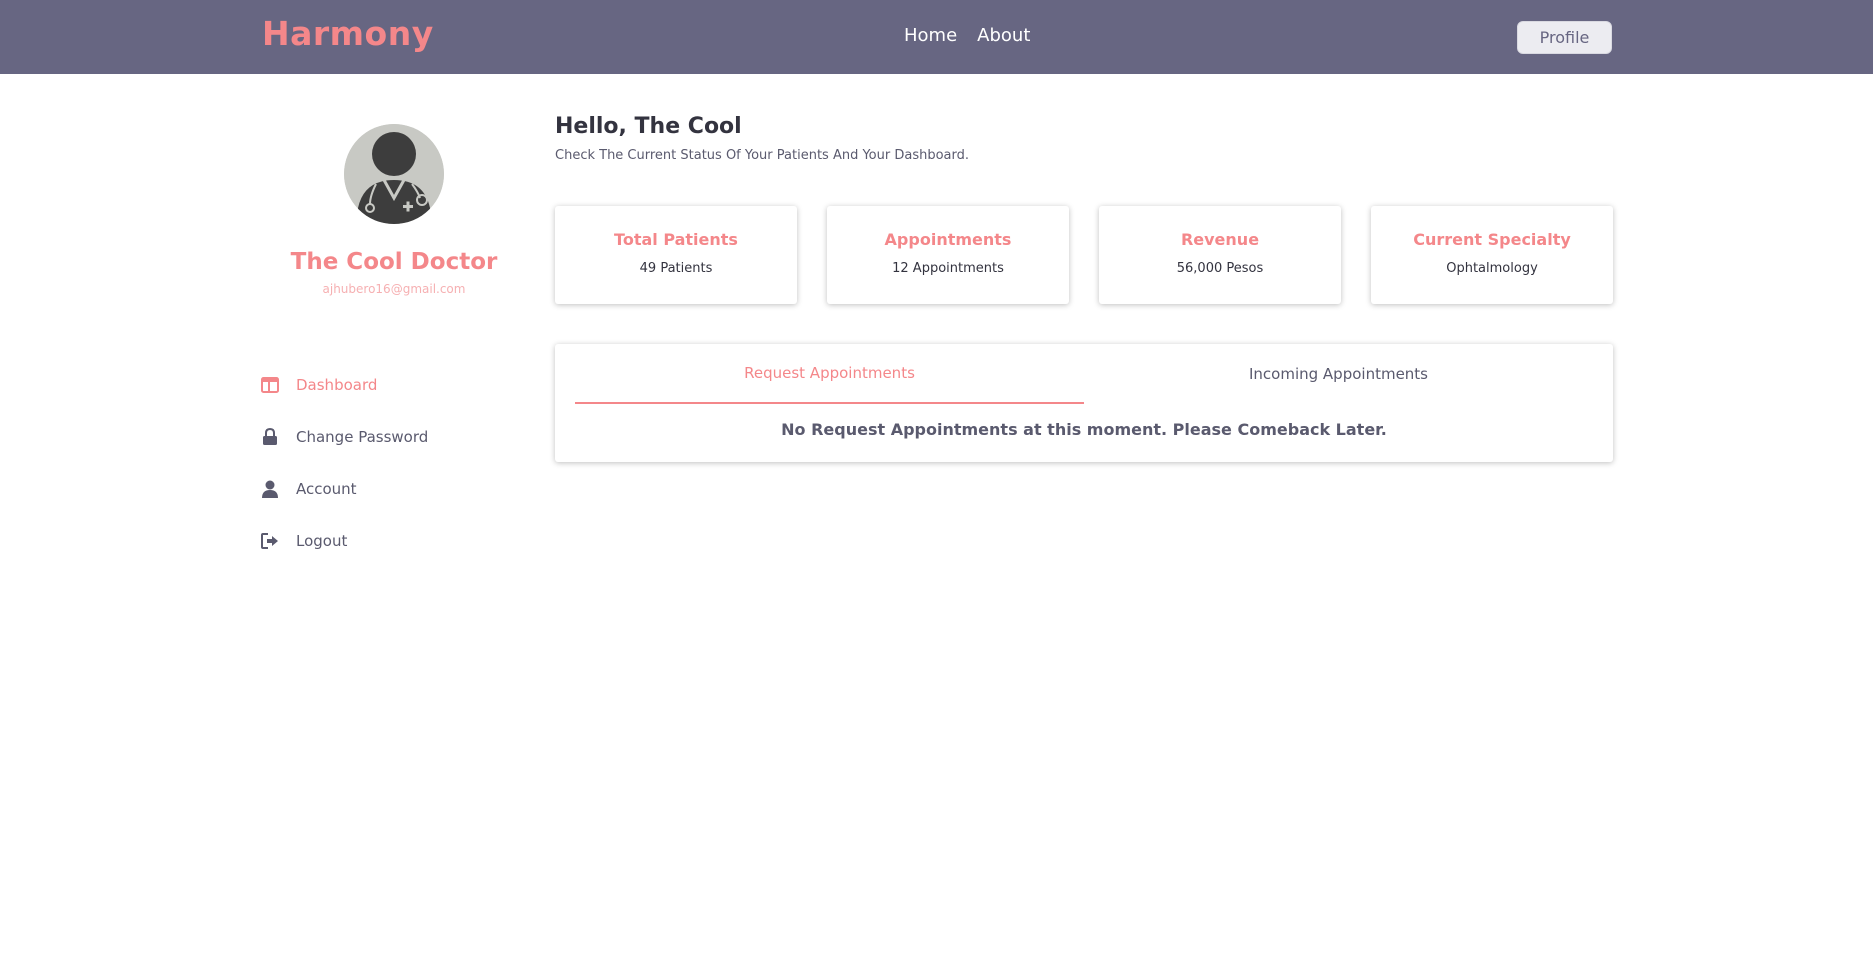 This screenshot has height=967, width=1873. I want to click on sidebar-item-change-password: Change Password, so click(395, 437).